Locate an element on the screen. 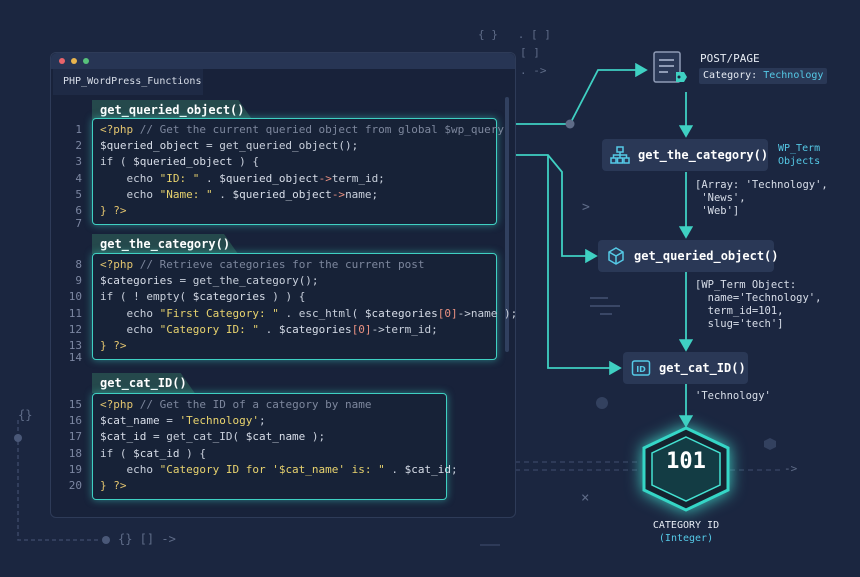 Image resolution: width=860 pixels, height=577 pixels. hierarchy-icon is located at coordinates (620, 155).